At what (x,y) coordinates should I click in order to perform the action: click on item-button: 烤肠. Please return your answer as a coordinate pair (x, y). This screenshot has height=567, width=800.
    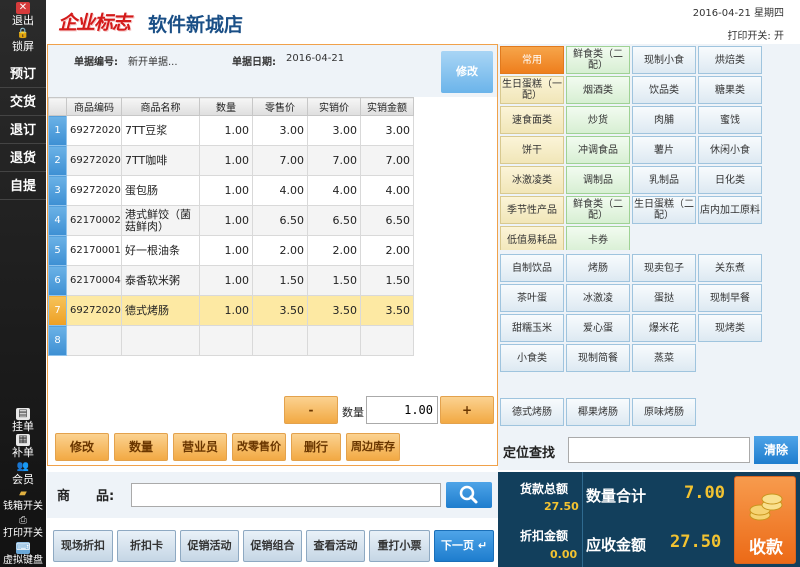
    Looking at the image, I should click on (598, 268).